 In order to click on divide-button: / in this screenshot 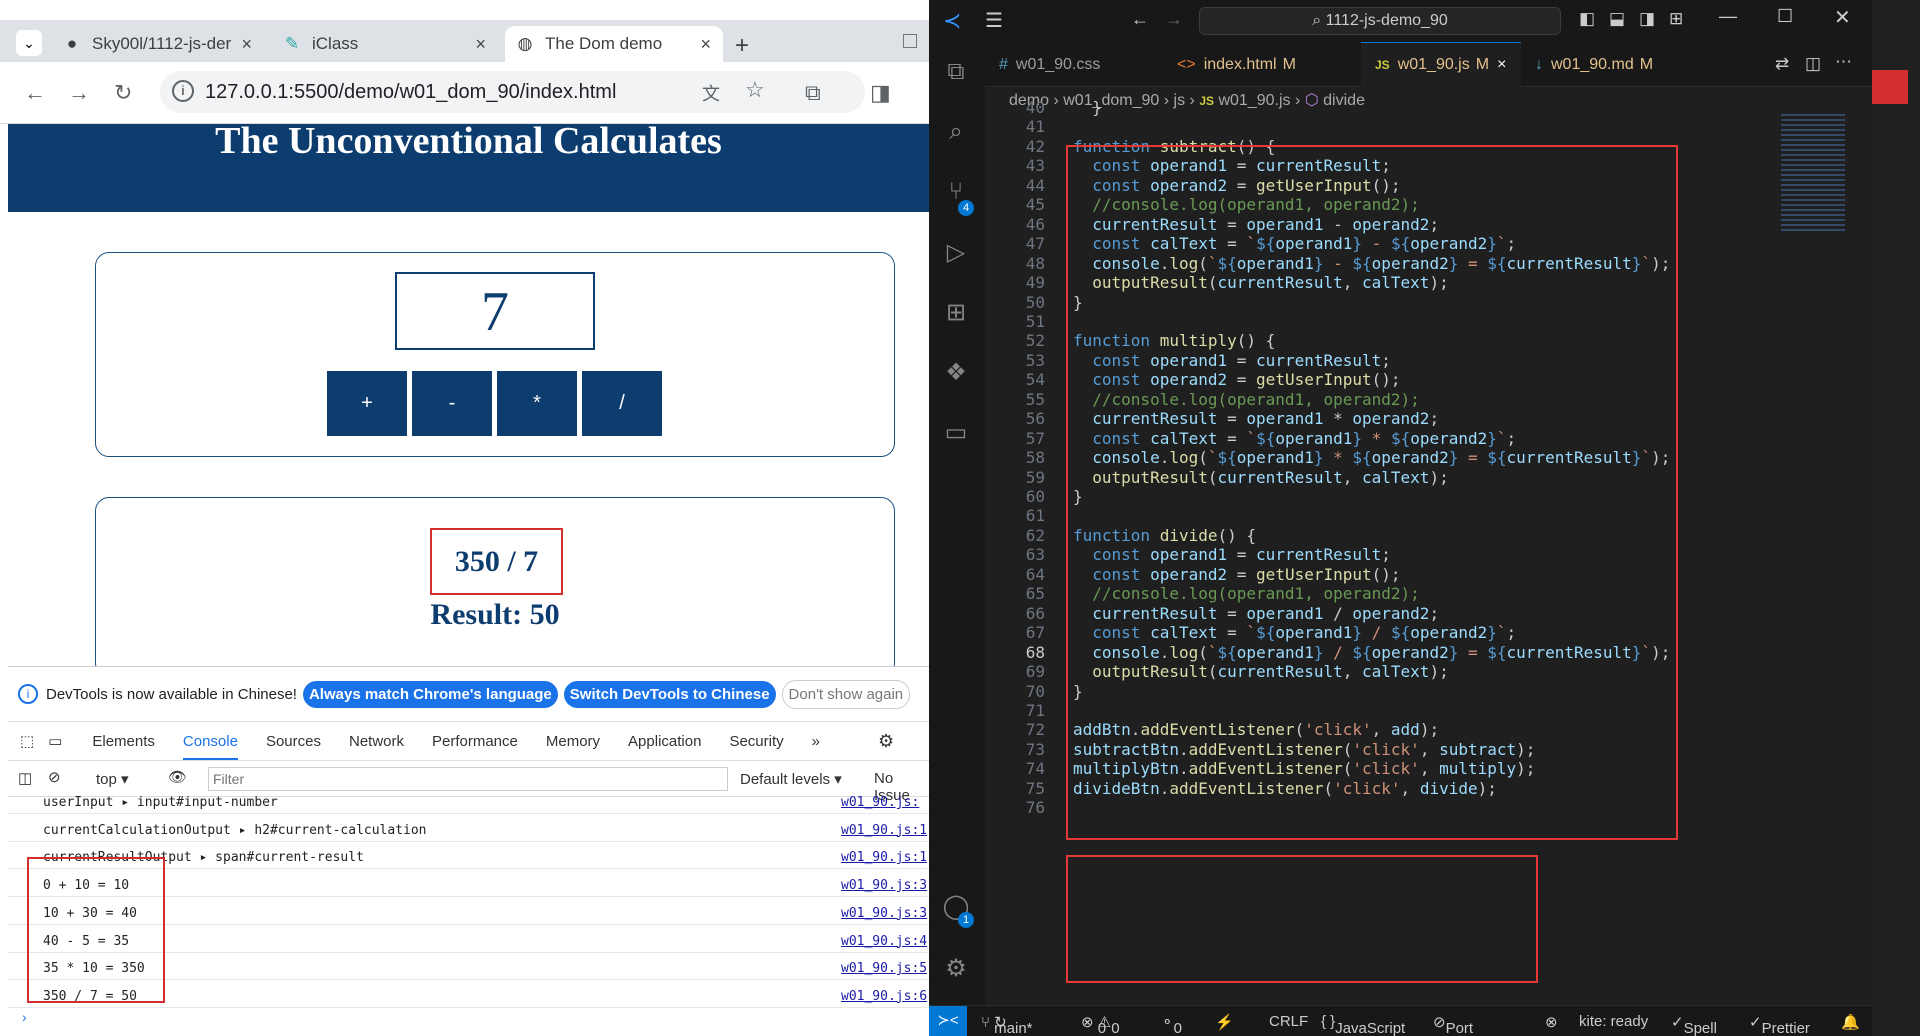, I will do `click(622, 403)`.